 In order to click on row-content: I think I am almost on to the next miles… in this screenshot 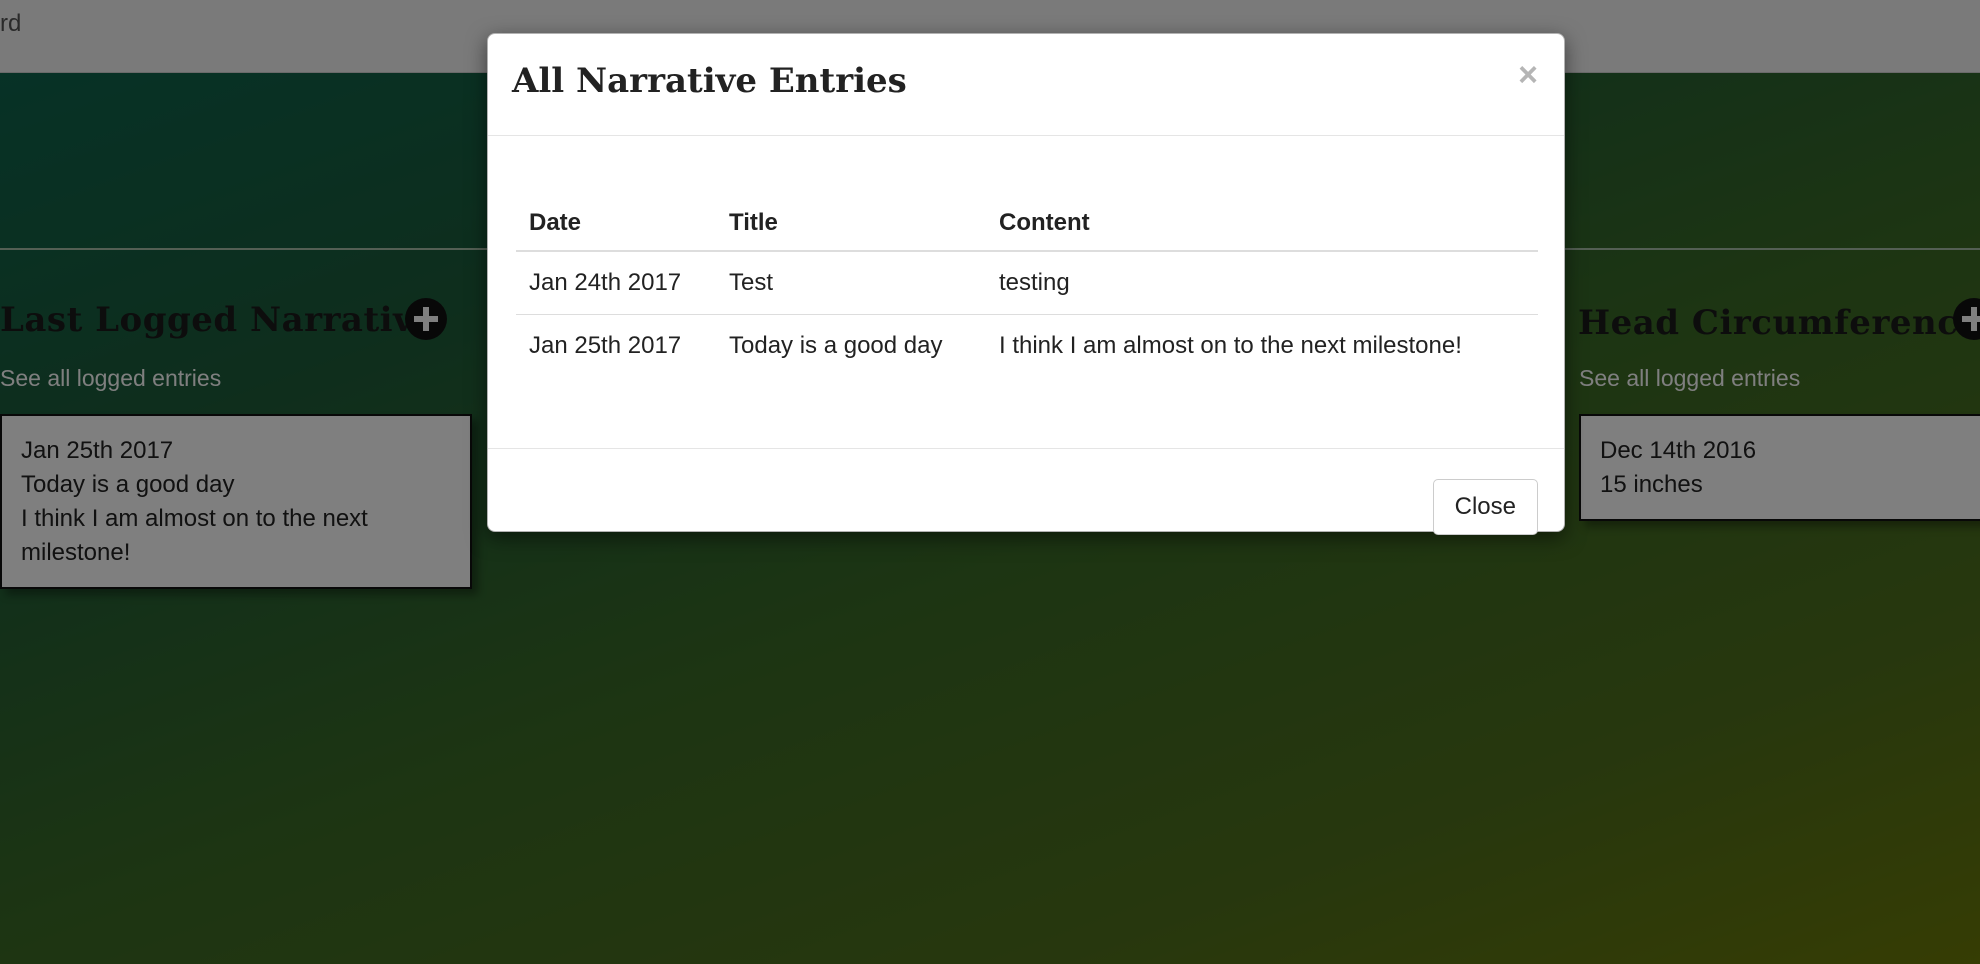, I will do `click(1230, 345)`.